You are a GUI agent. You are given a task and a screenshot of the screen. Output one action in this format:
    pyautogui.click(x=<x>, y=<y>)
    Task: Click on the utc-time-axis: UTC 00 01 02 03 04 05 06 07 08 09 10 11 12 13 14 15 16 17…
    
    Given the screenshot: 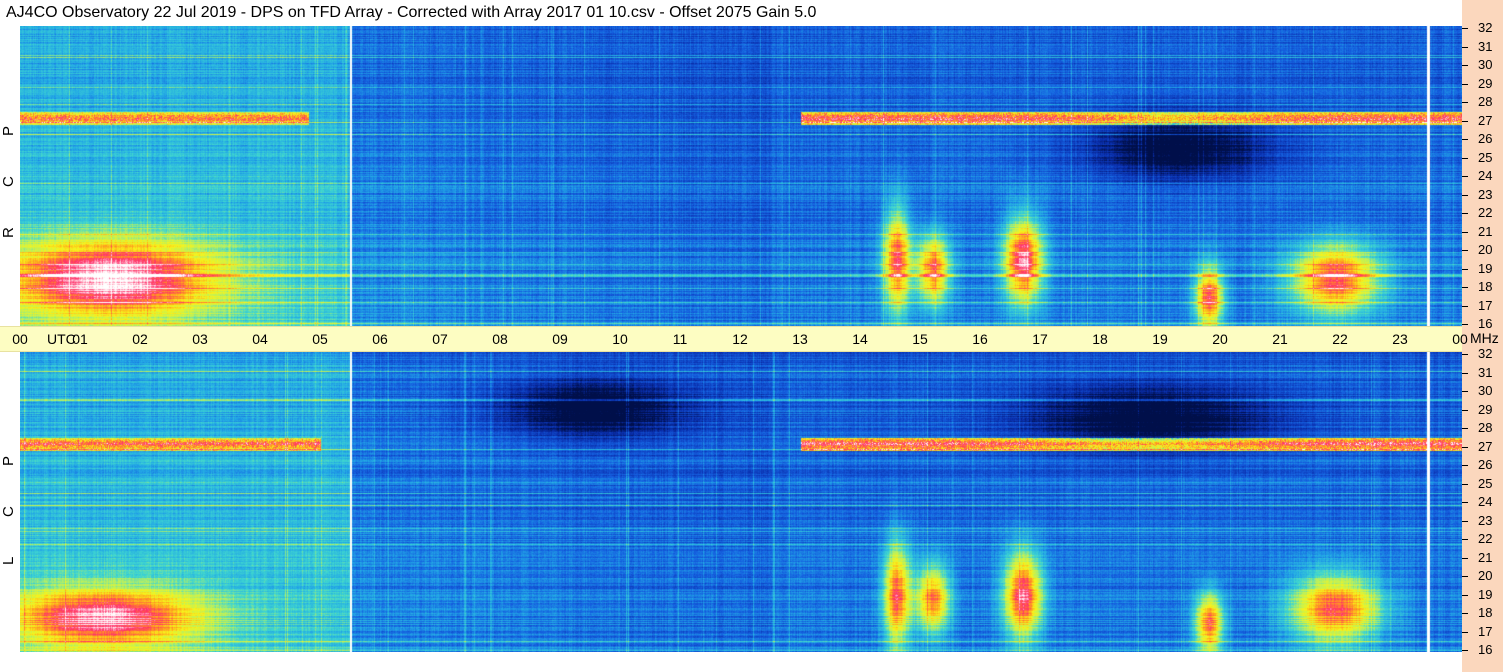 What is the action you would take?
    pyautogui.click(x=734, y=339)
    